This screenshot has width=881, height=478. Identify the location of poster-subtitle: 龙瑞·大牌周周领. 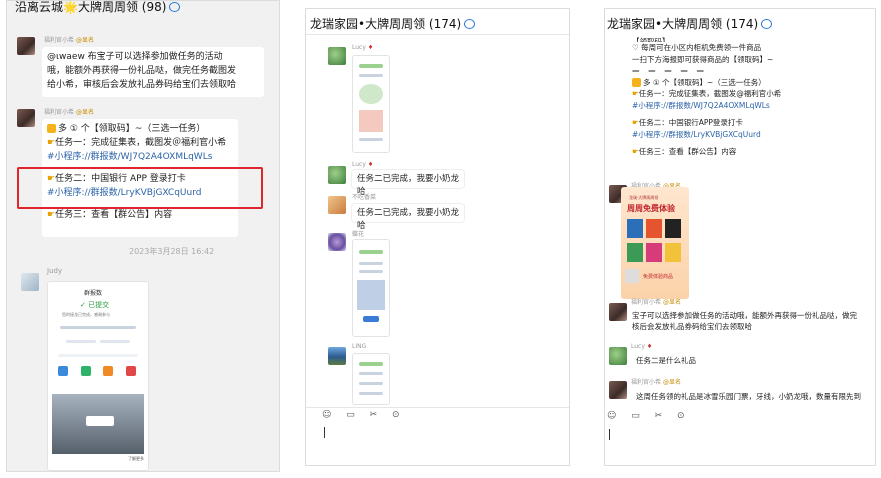
(644, 197).